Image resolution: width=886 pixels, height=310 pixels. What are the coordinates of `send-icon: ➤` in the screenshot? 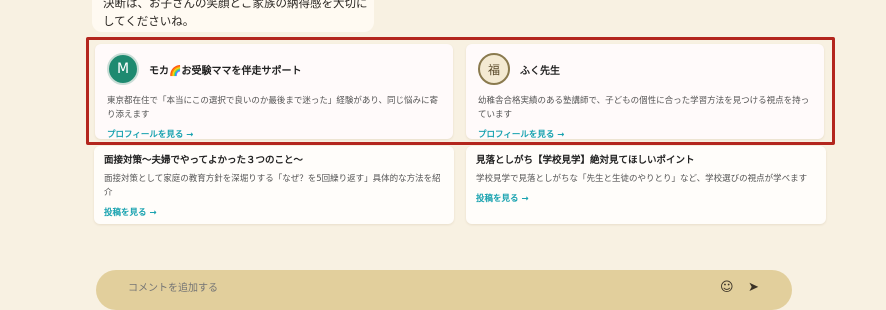 It's located at (753, 287).